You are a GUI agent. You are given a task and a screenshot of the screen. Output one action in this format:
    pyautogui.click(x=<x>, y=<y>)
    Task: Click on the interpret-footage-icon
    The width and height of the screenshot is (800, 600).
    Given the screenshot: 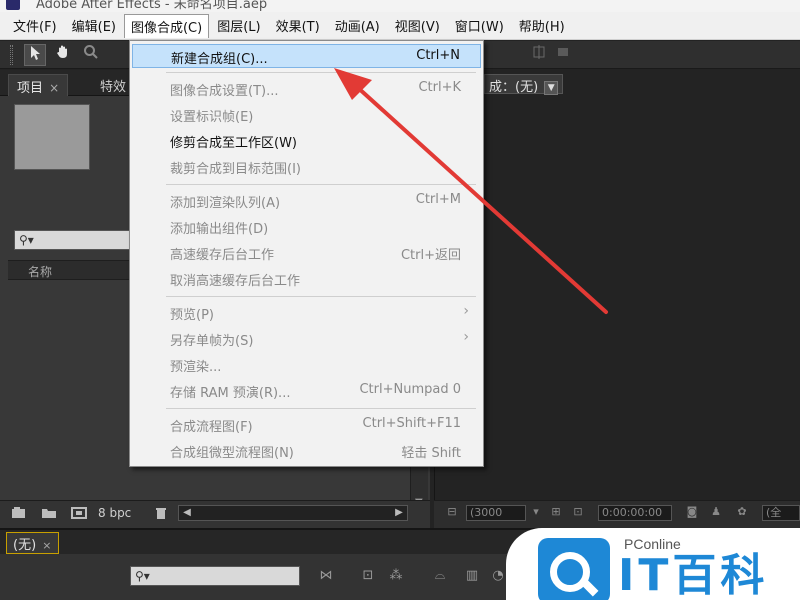 What is the action you would take?
    pyautogui.click(x=19, y=514)
    